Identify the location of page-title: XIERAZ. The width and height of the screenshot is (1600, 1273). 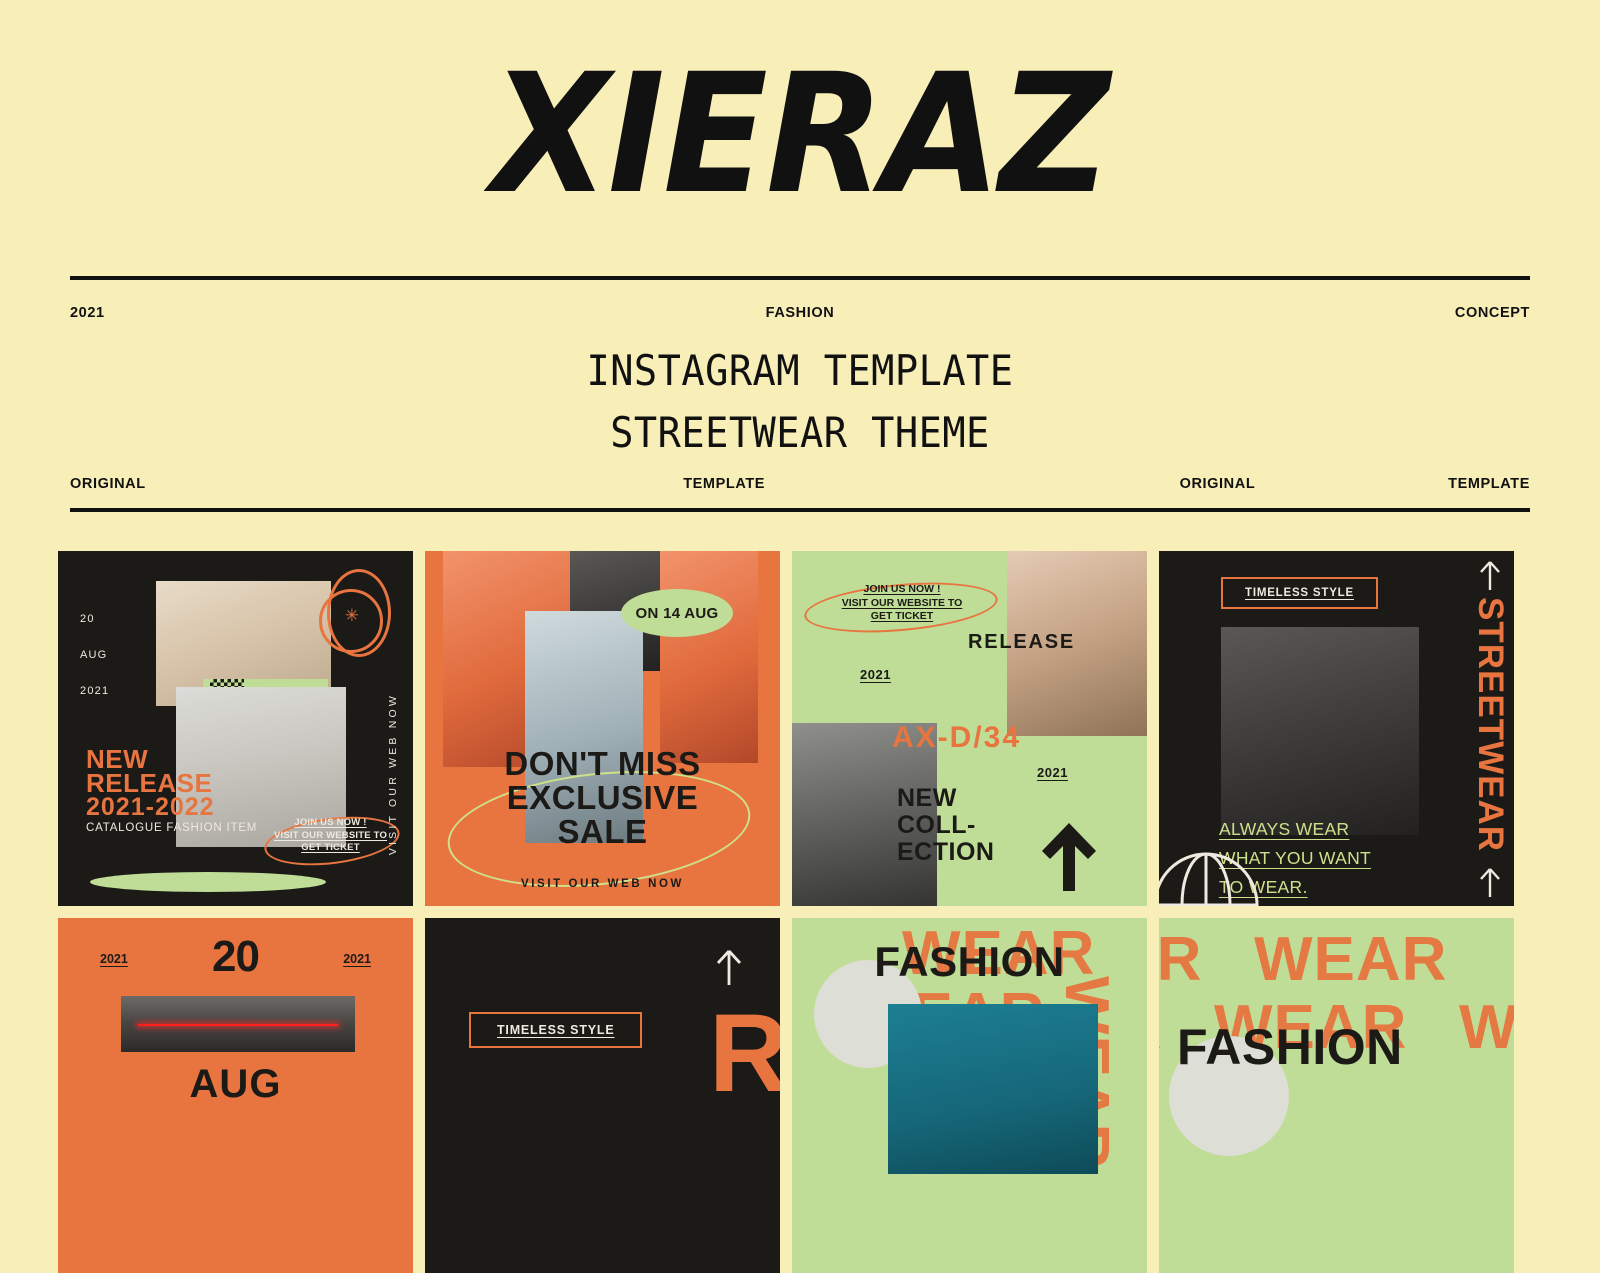
(800, 134).